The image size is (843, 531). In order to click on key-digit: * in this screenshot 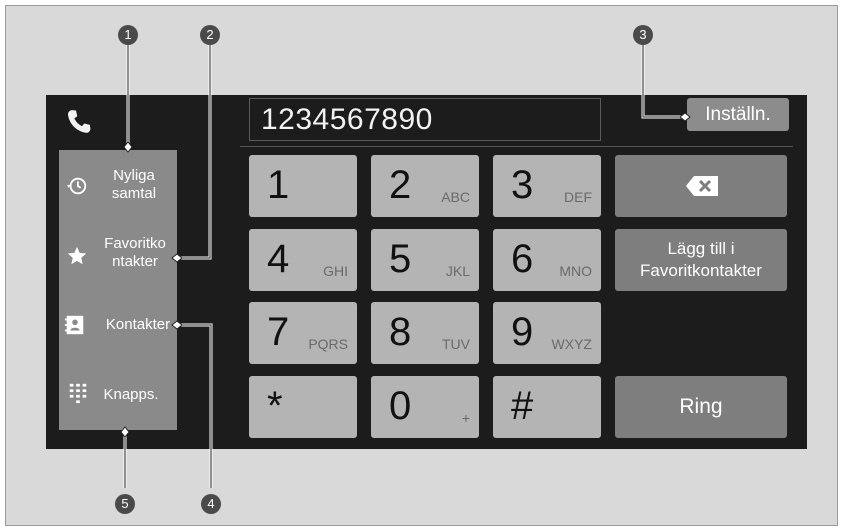, I will do `click(275, 406)`.